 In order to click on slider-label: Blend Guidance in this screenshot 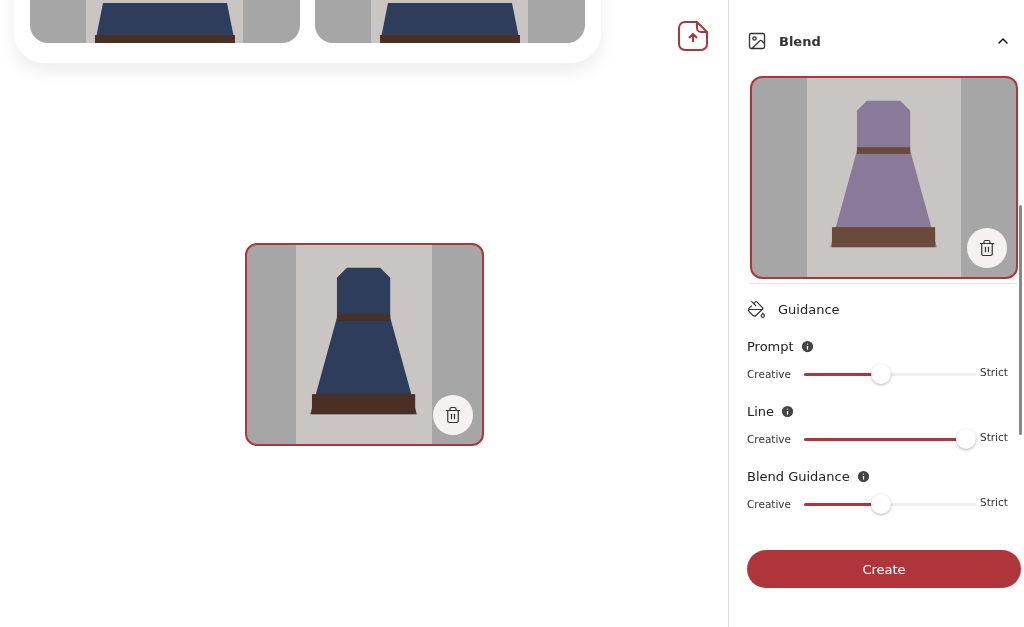, I will do `click(798, 476)`.